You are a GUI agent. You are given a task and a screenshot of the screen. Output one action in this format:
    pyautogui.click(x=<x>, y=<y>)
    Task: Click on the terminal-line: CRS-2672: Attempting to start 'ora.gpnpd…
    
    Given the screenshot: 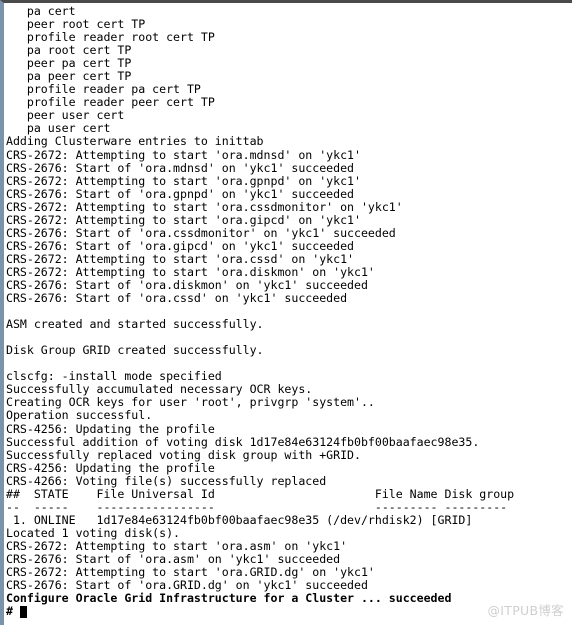 What is the action you would take?
    pyautogui.click(x=183, y=180)
    